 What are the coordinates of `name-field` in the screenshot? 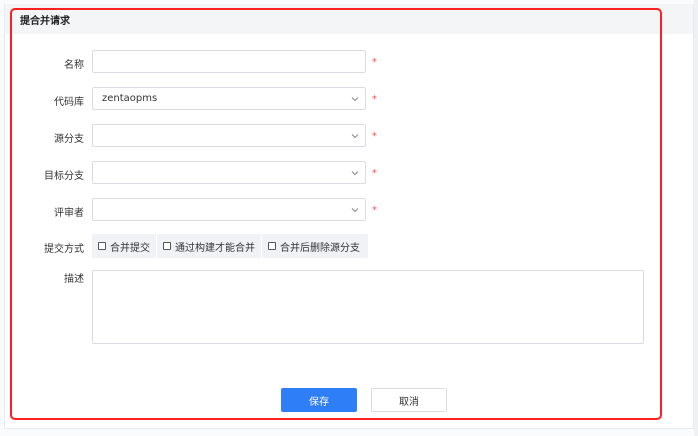 It's located at (229, 61).